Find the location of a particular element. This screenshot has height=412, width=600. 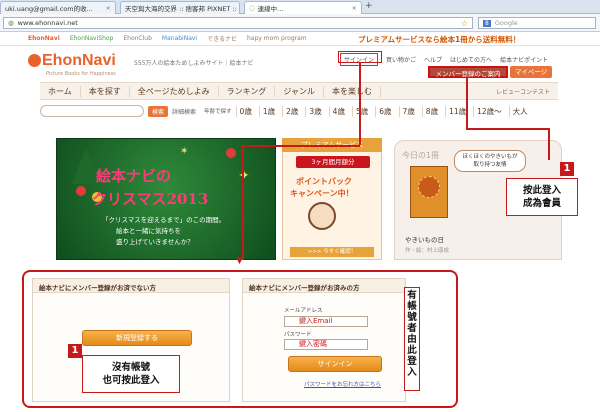

logo-mark-icon is located at coordinates (34, 60).